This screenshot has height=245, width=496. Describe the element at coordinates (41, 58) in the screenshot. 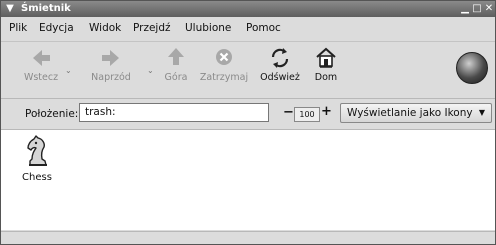

I see `back-arrow-icon` at that location.